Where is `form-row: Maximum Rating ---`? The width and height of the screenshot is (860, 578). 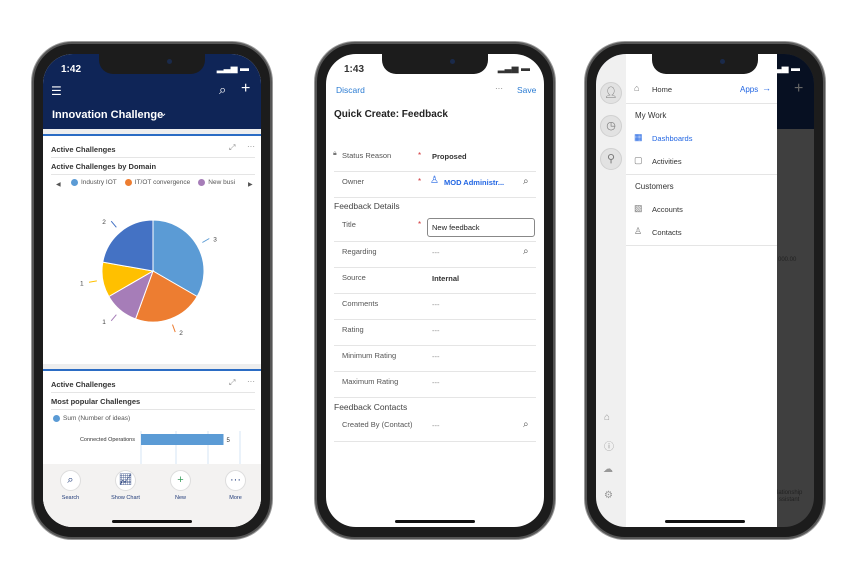 form-row: Maximum Rating --- is located at coordinates (435, 385).